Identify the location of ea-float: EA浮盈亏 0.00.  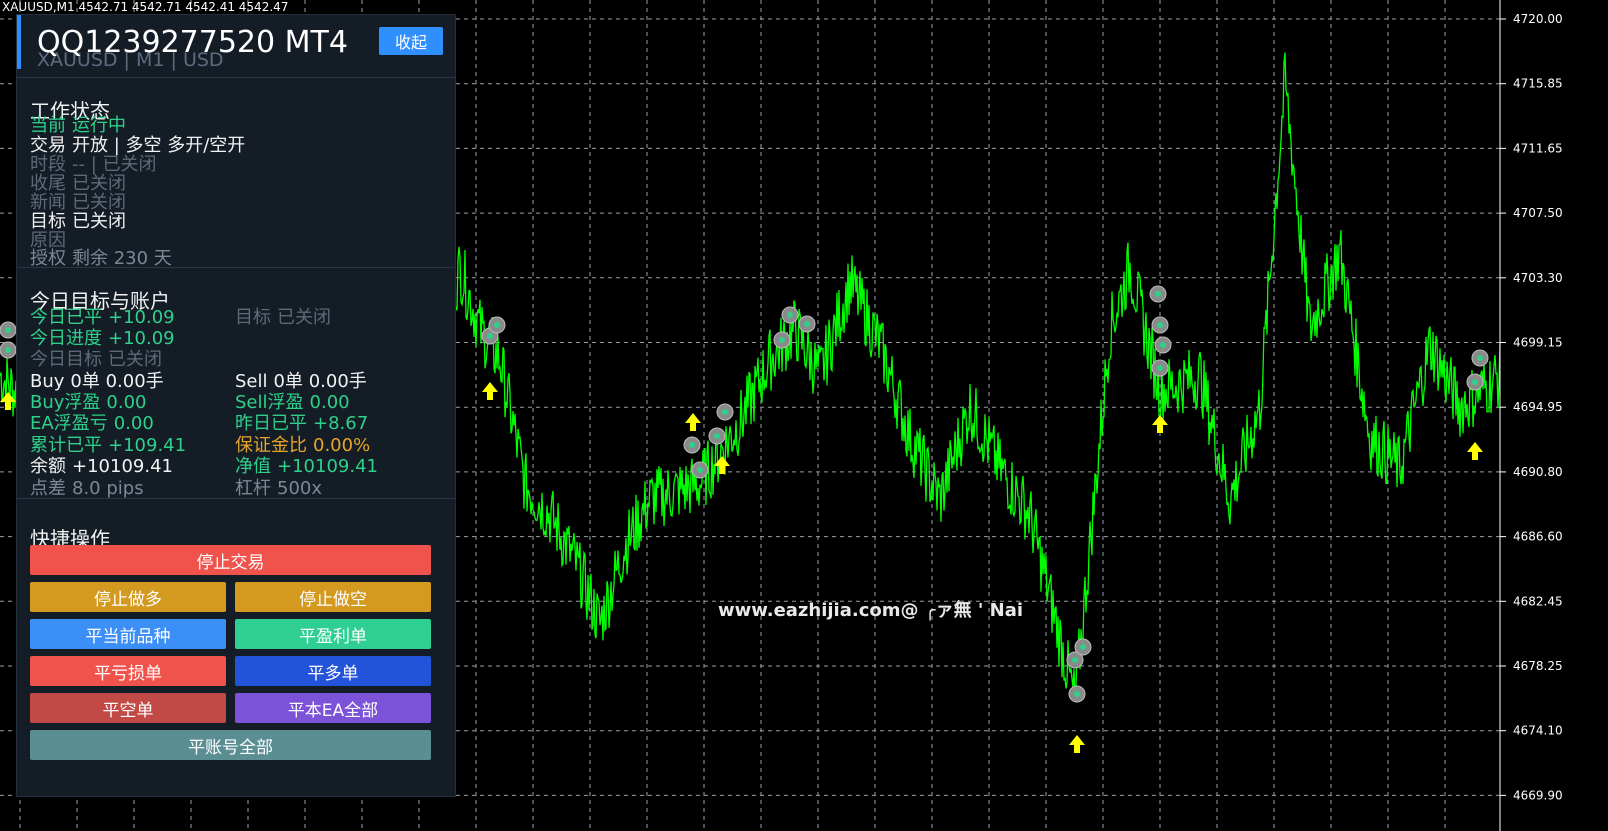
(92, 423).